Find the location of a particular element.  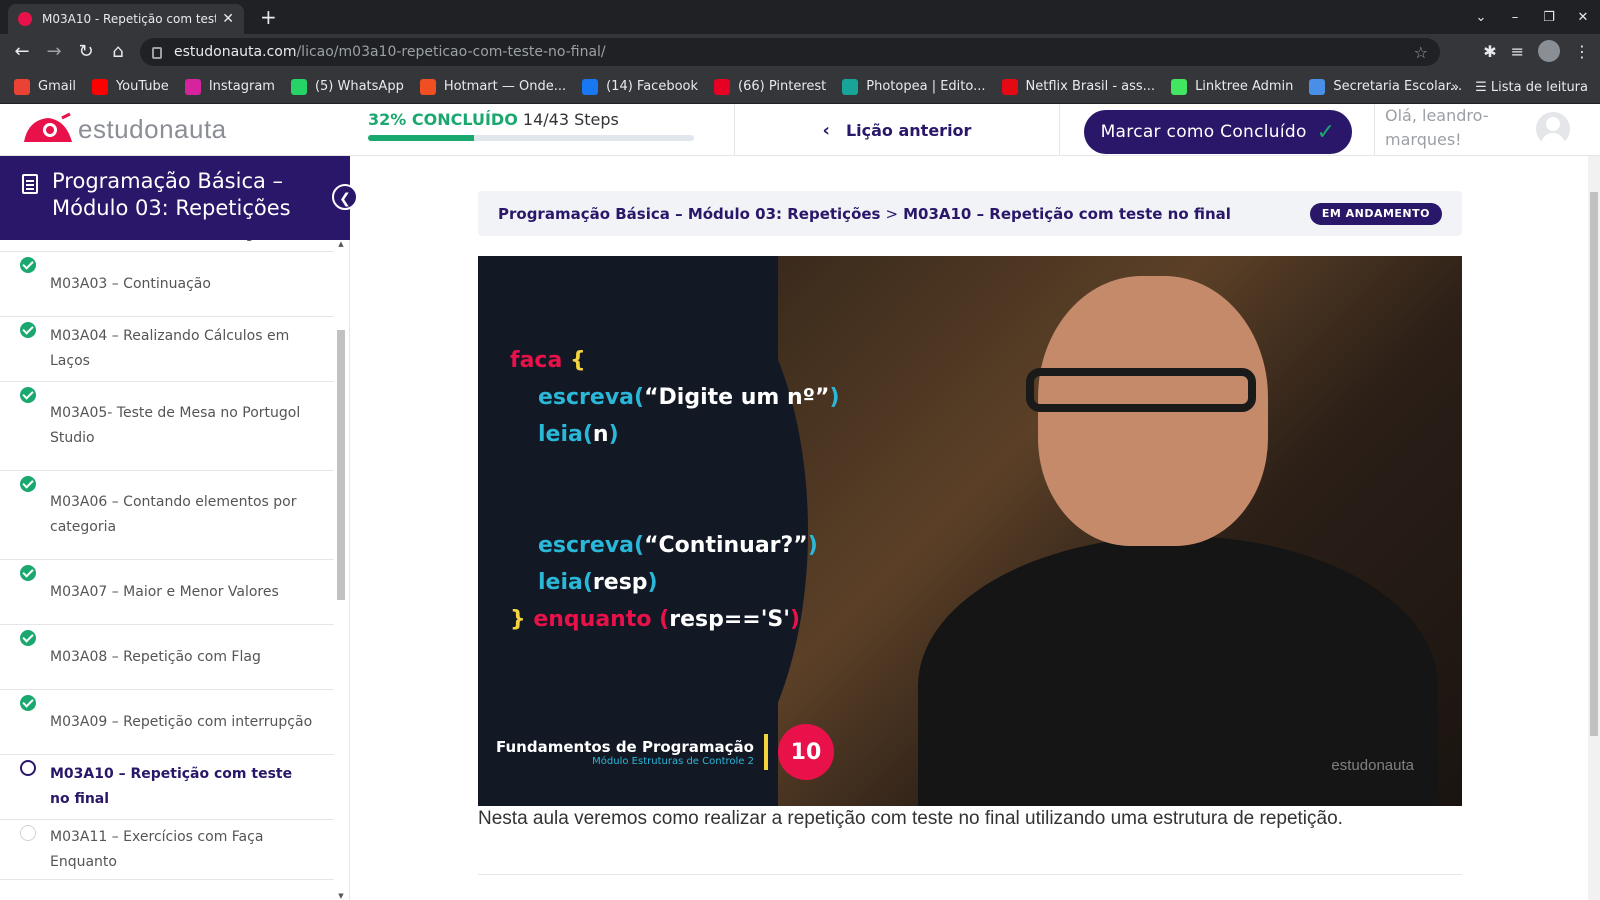

lesson-label: M03A10 – Repetição com teste no final is located at coordinates (171, 786).